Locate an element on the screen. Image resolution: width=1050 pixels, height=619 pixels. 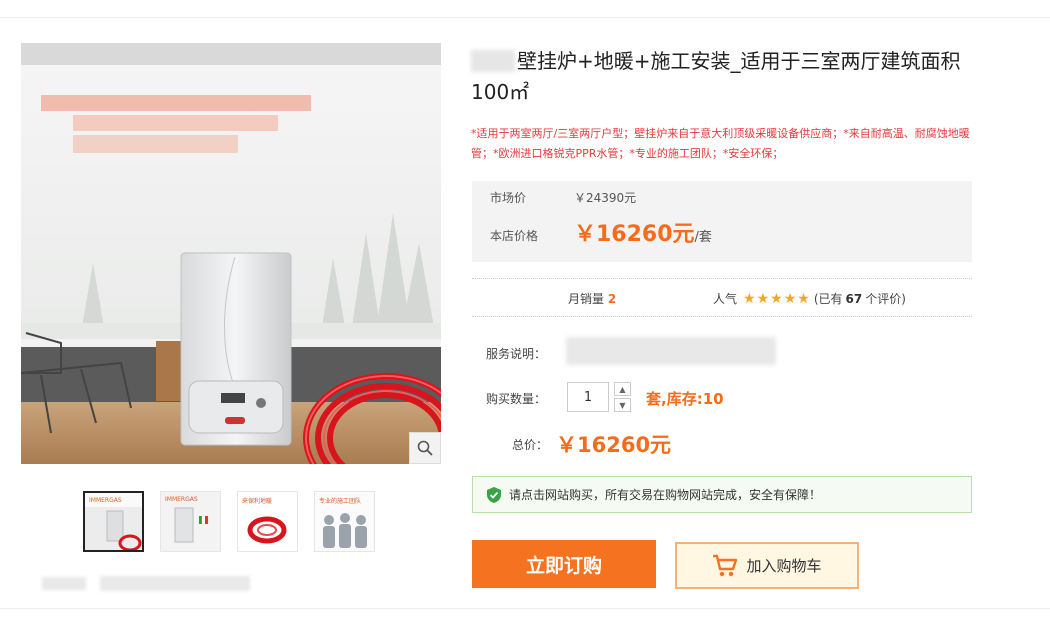
review-suffix: 个评价) is located at coordinates (885, 299).